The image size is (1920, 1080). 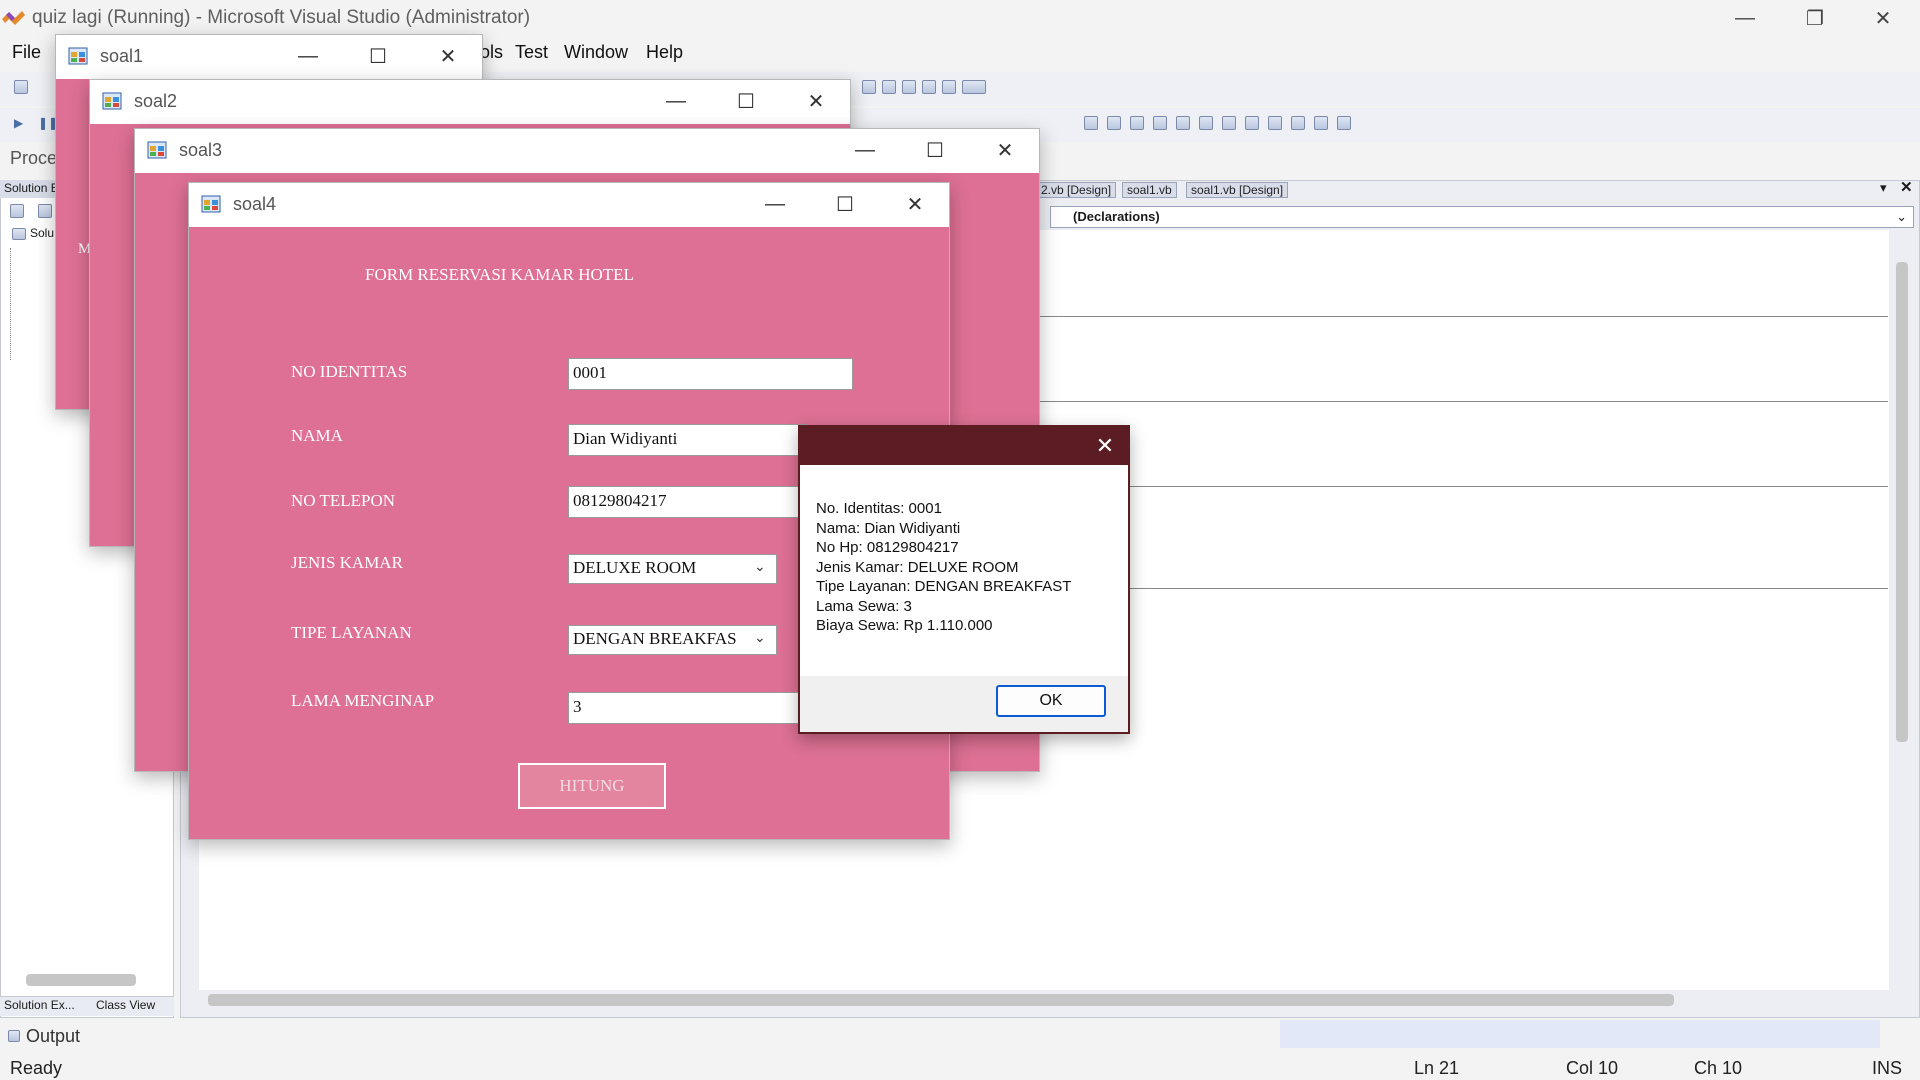 I want to click on horizontal-scrollbar, so click(x=941, y=1000).